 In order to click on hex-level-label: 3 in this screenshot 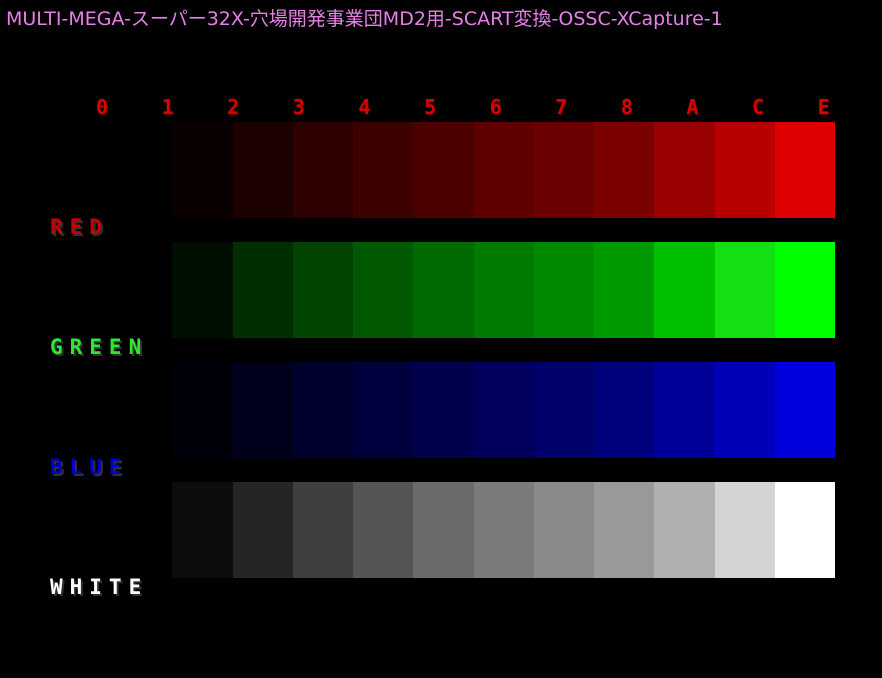, I will do `click(298, 107)`.